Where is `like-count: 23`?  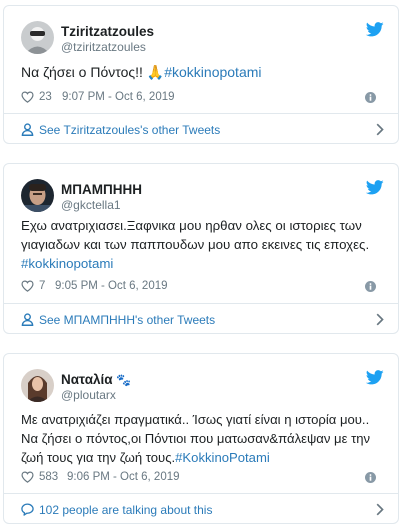
like-count: 23 is located at coordinates (45, 97).